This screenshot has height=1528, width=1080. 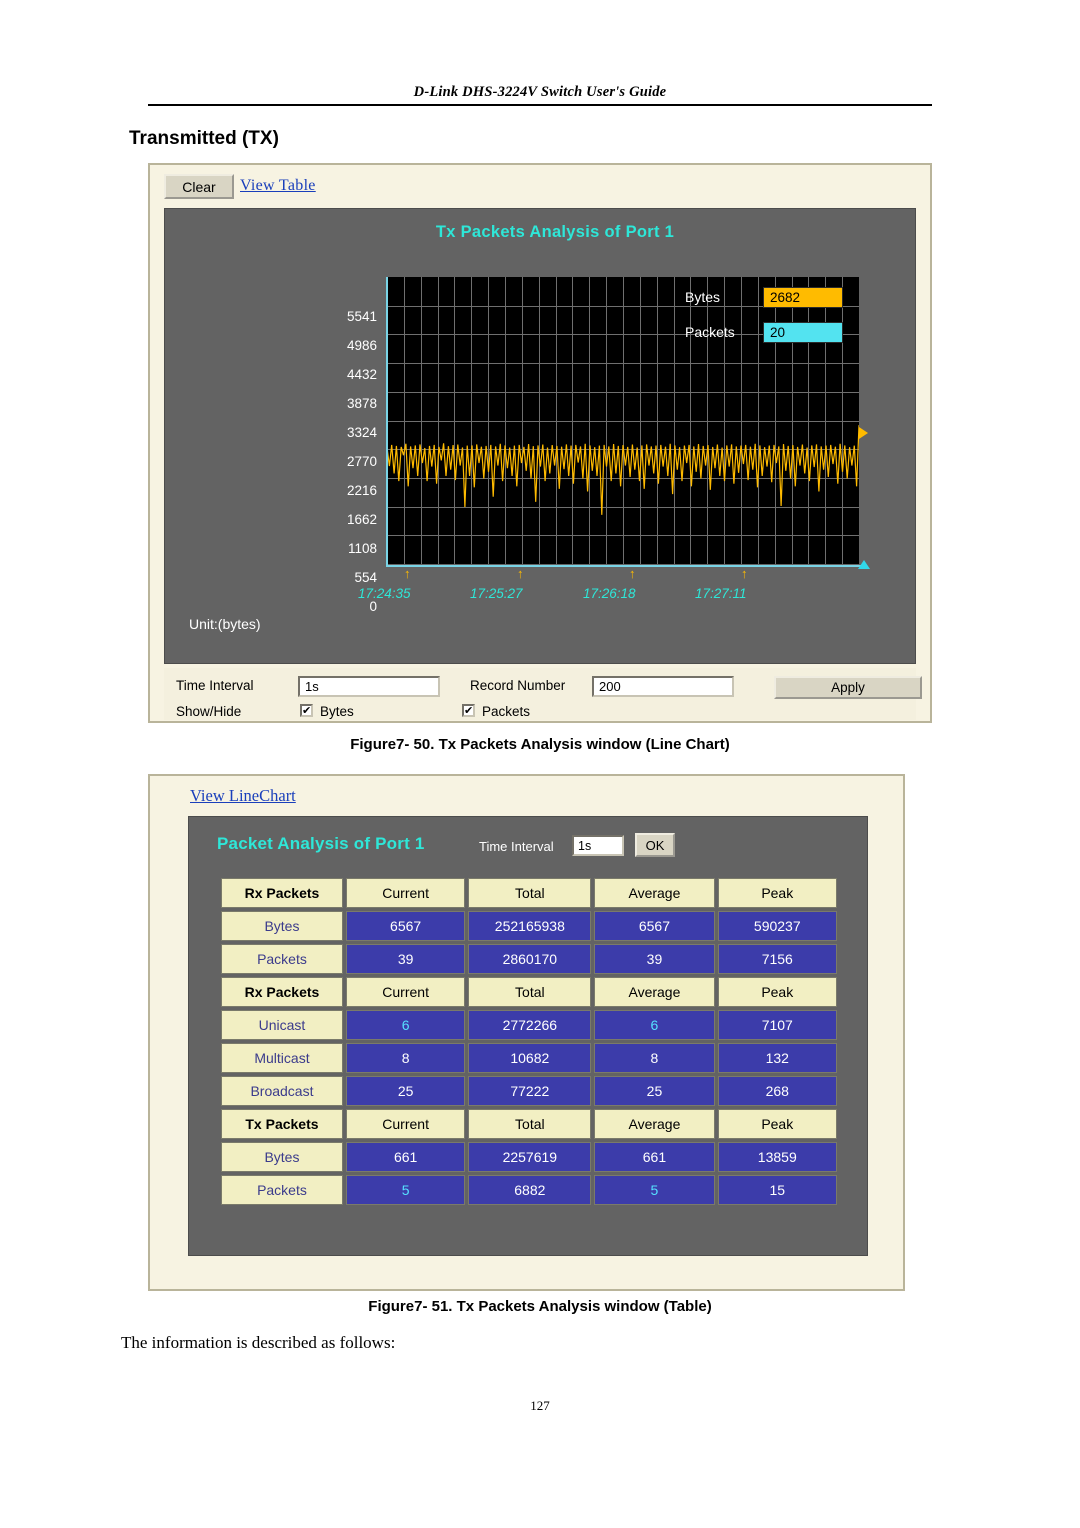 I want to click on legend-value-bytes: 2682, so click(x=803, y=297).